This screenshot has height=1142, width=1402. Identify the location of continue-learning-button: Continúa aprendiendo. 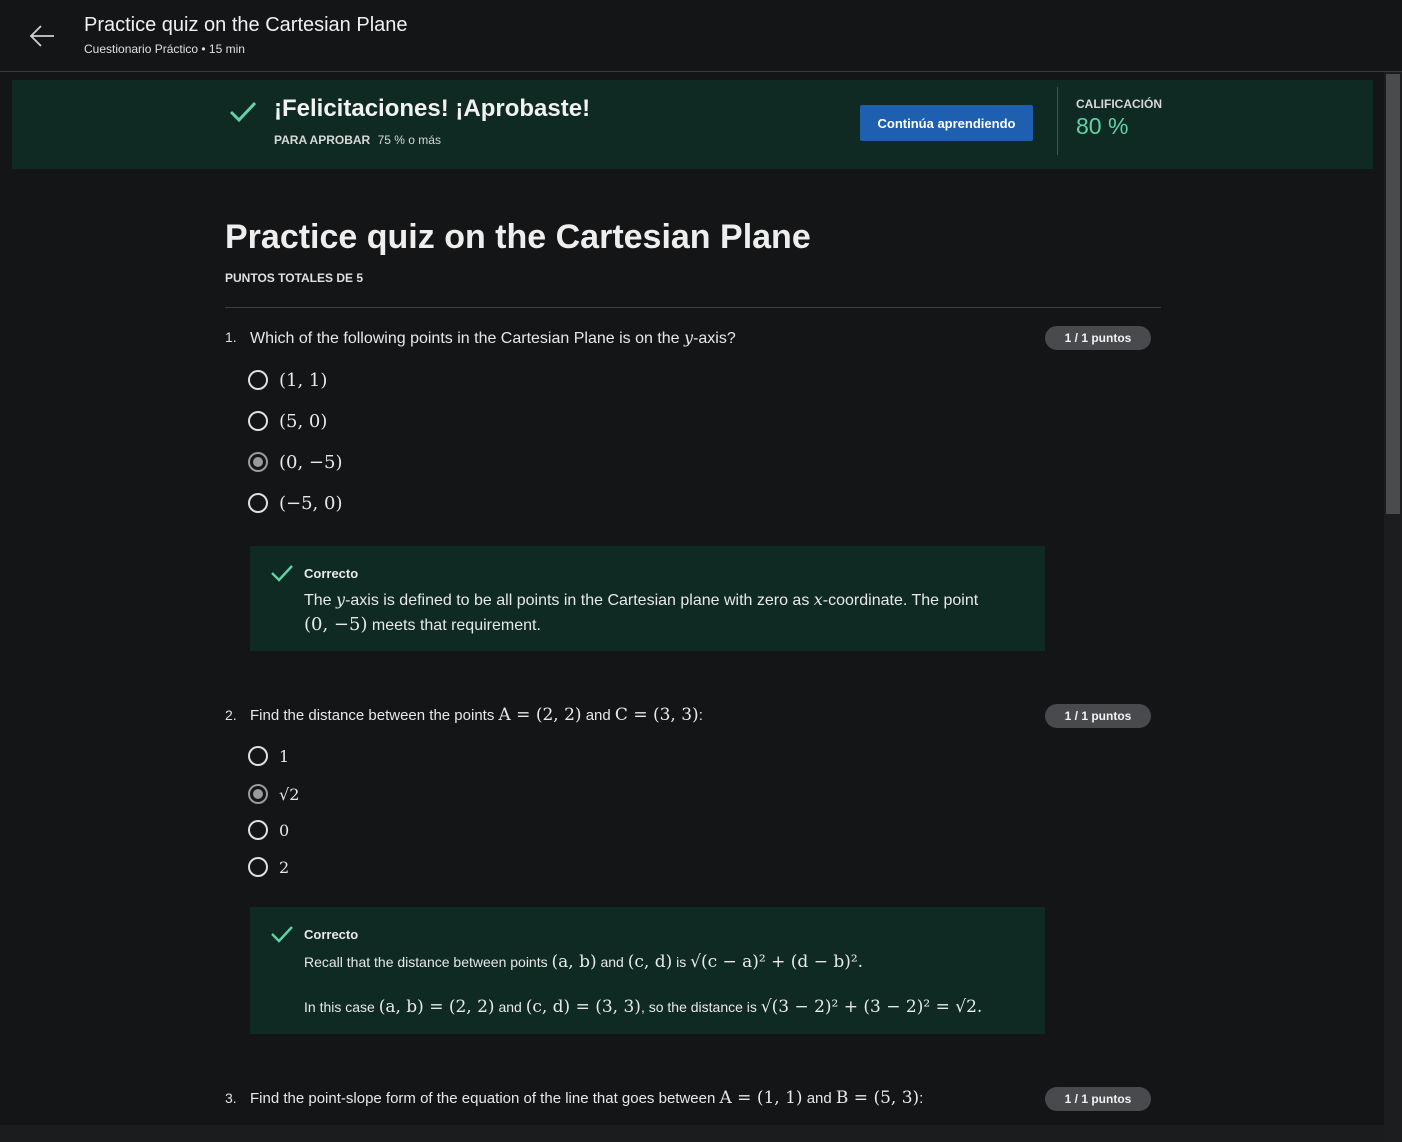
(946, 123).